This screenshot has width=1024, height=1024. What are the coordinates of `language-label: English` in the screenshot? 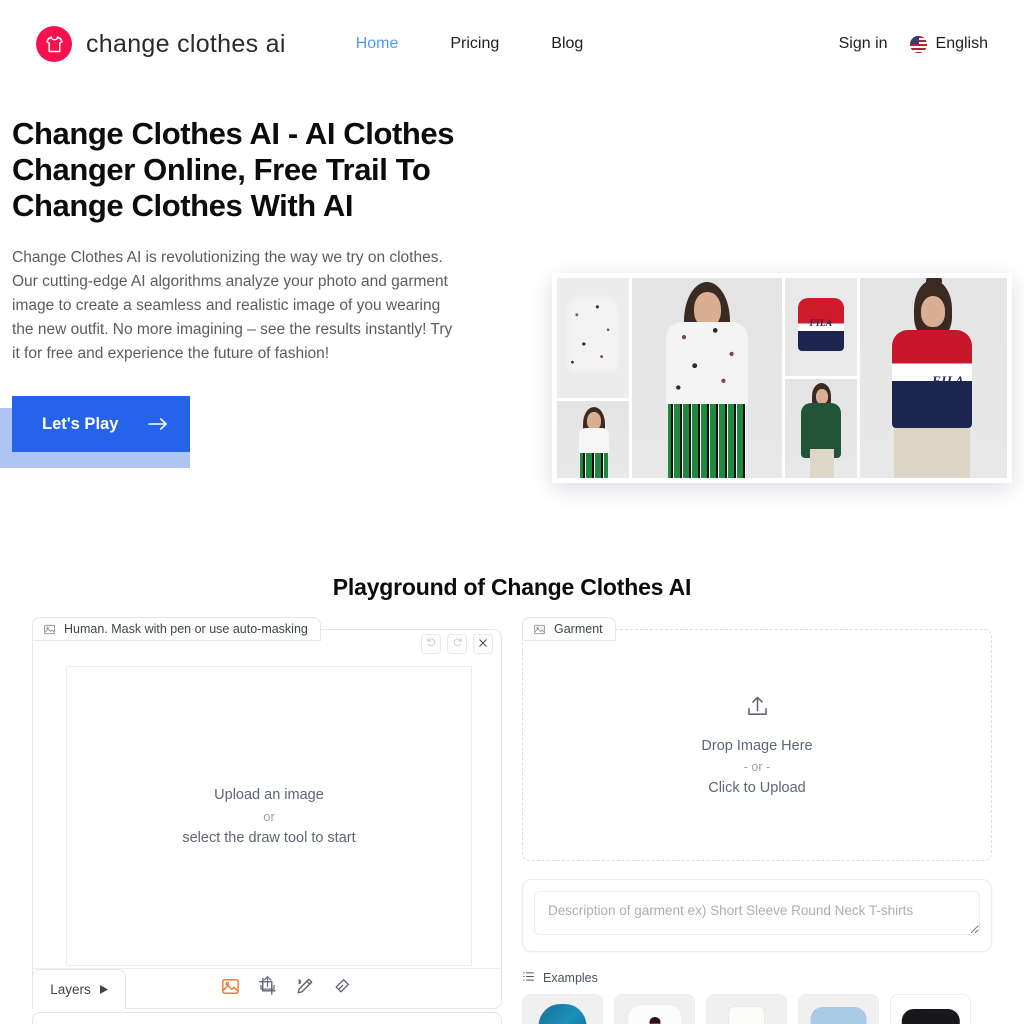 It's located at (961, 43).